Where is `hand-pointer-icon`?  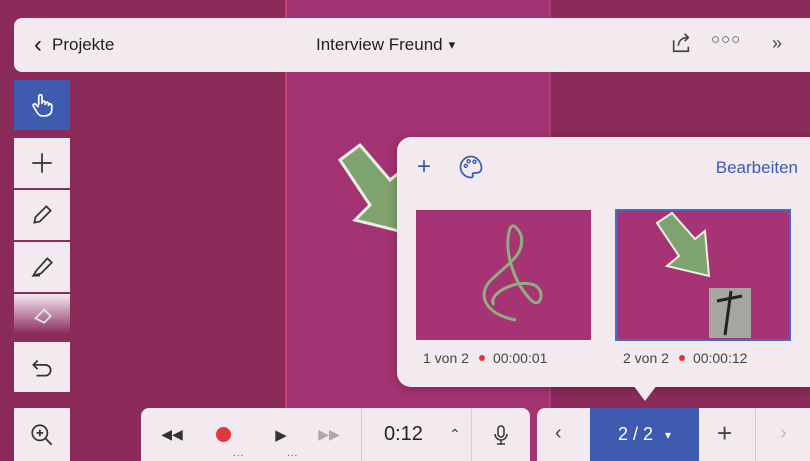 hand-pointer-icon is located at coordinates (42, 105).